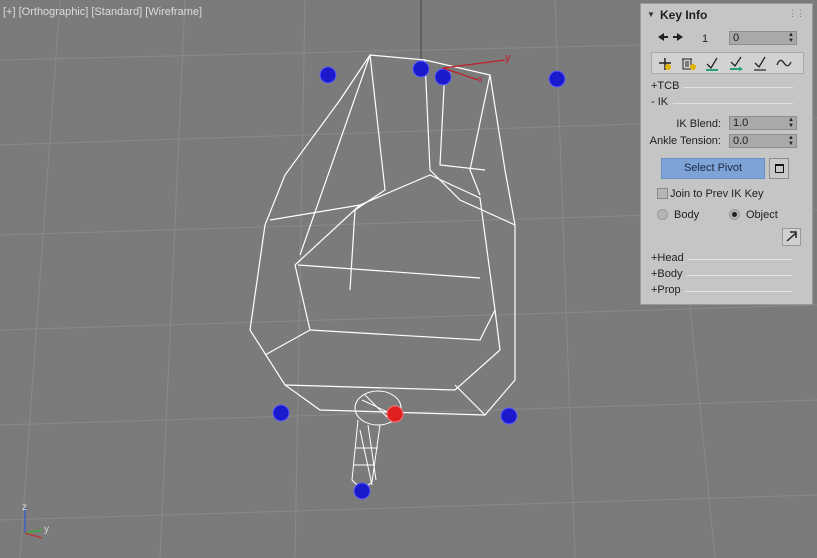 The width and height of the screenshot is (817, 558). Describe the element at coordinates (713, 168) in the screenshot. I see `select-pivot-button: Select Pivot` at that location.